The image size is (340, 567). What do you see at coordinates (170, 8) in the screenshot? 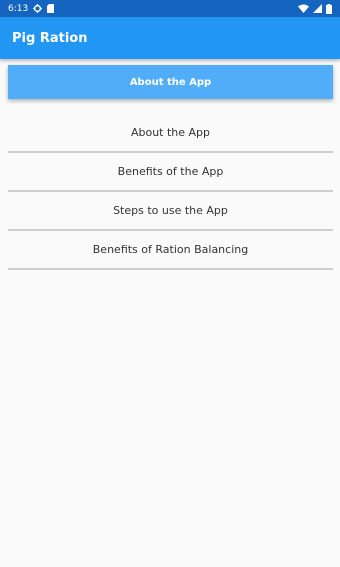
I see `status-bar: 6:13` at bounding box center [170, 8].